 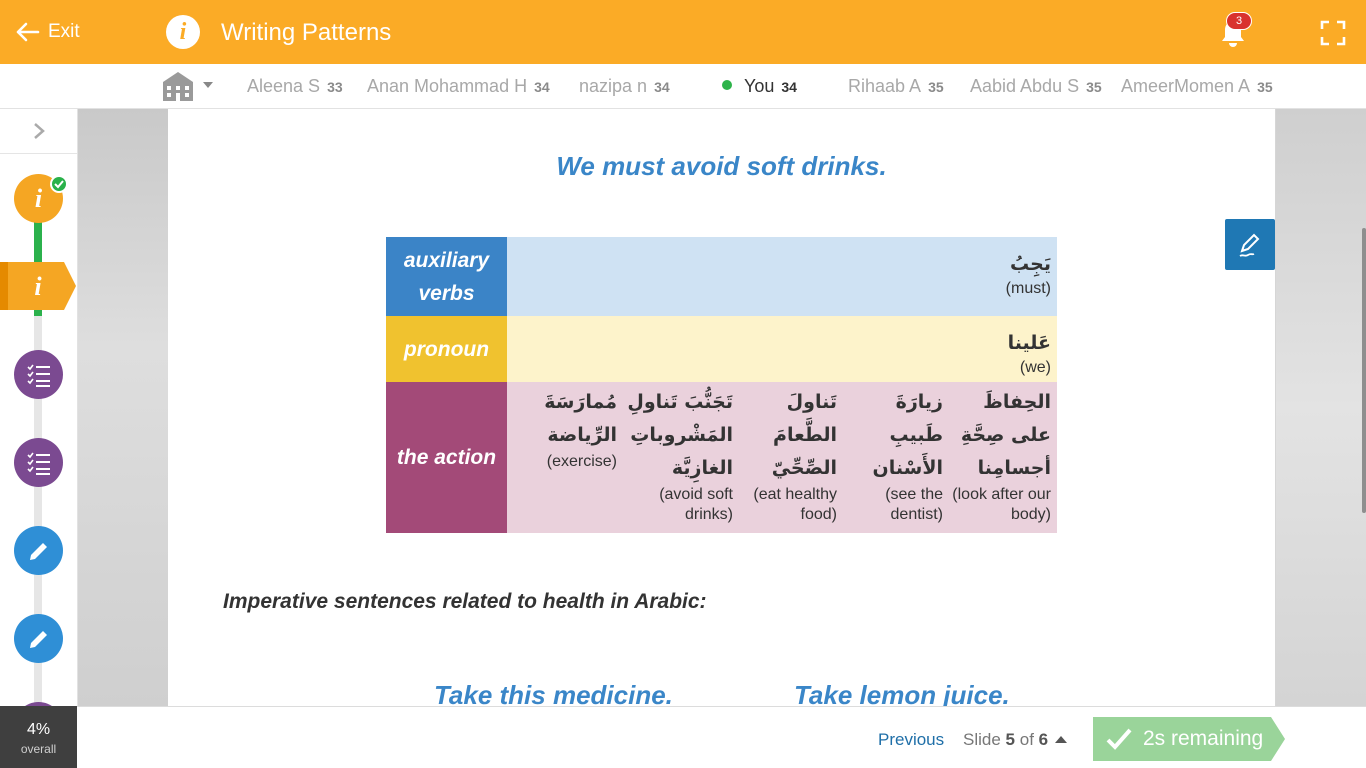 I want to click on table-row-auxiliary: auxiliary verbs يَجِبُ (must), so click(x=721, y=276).